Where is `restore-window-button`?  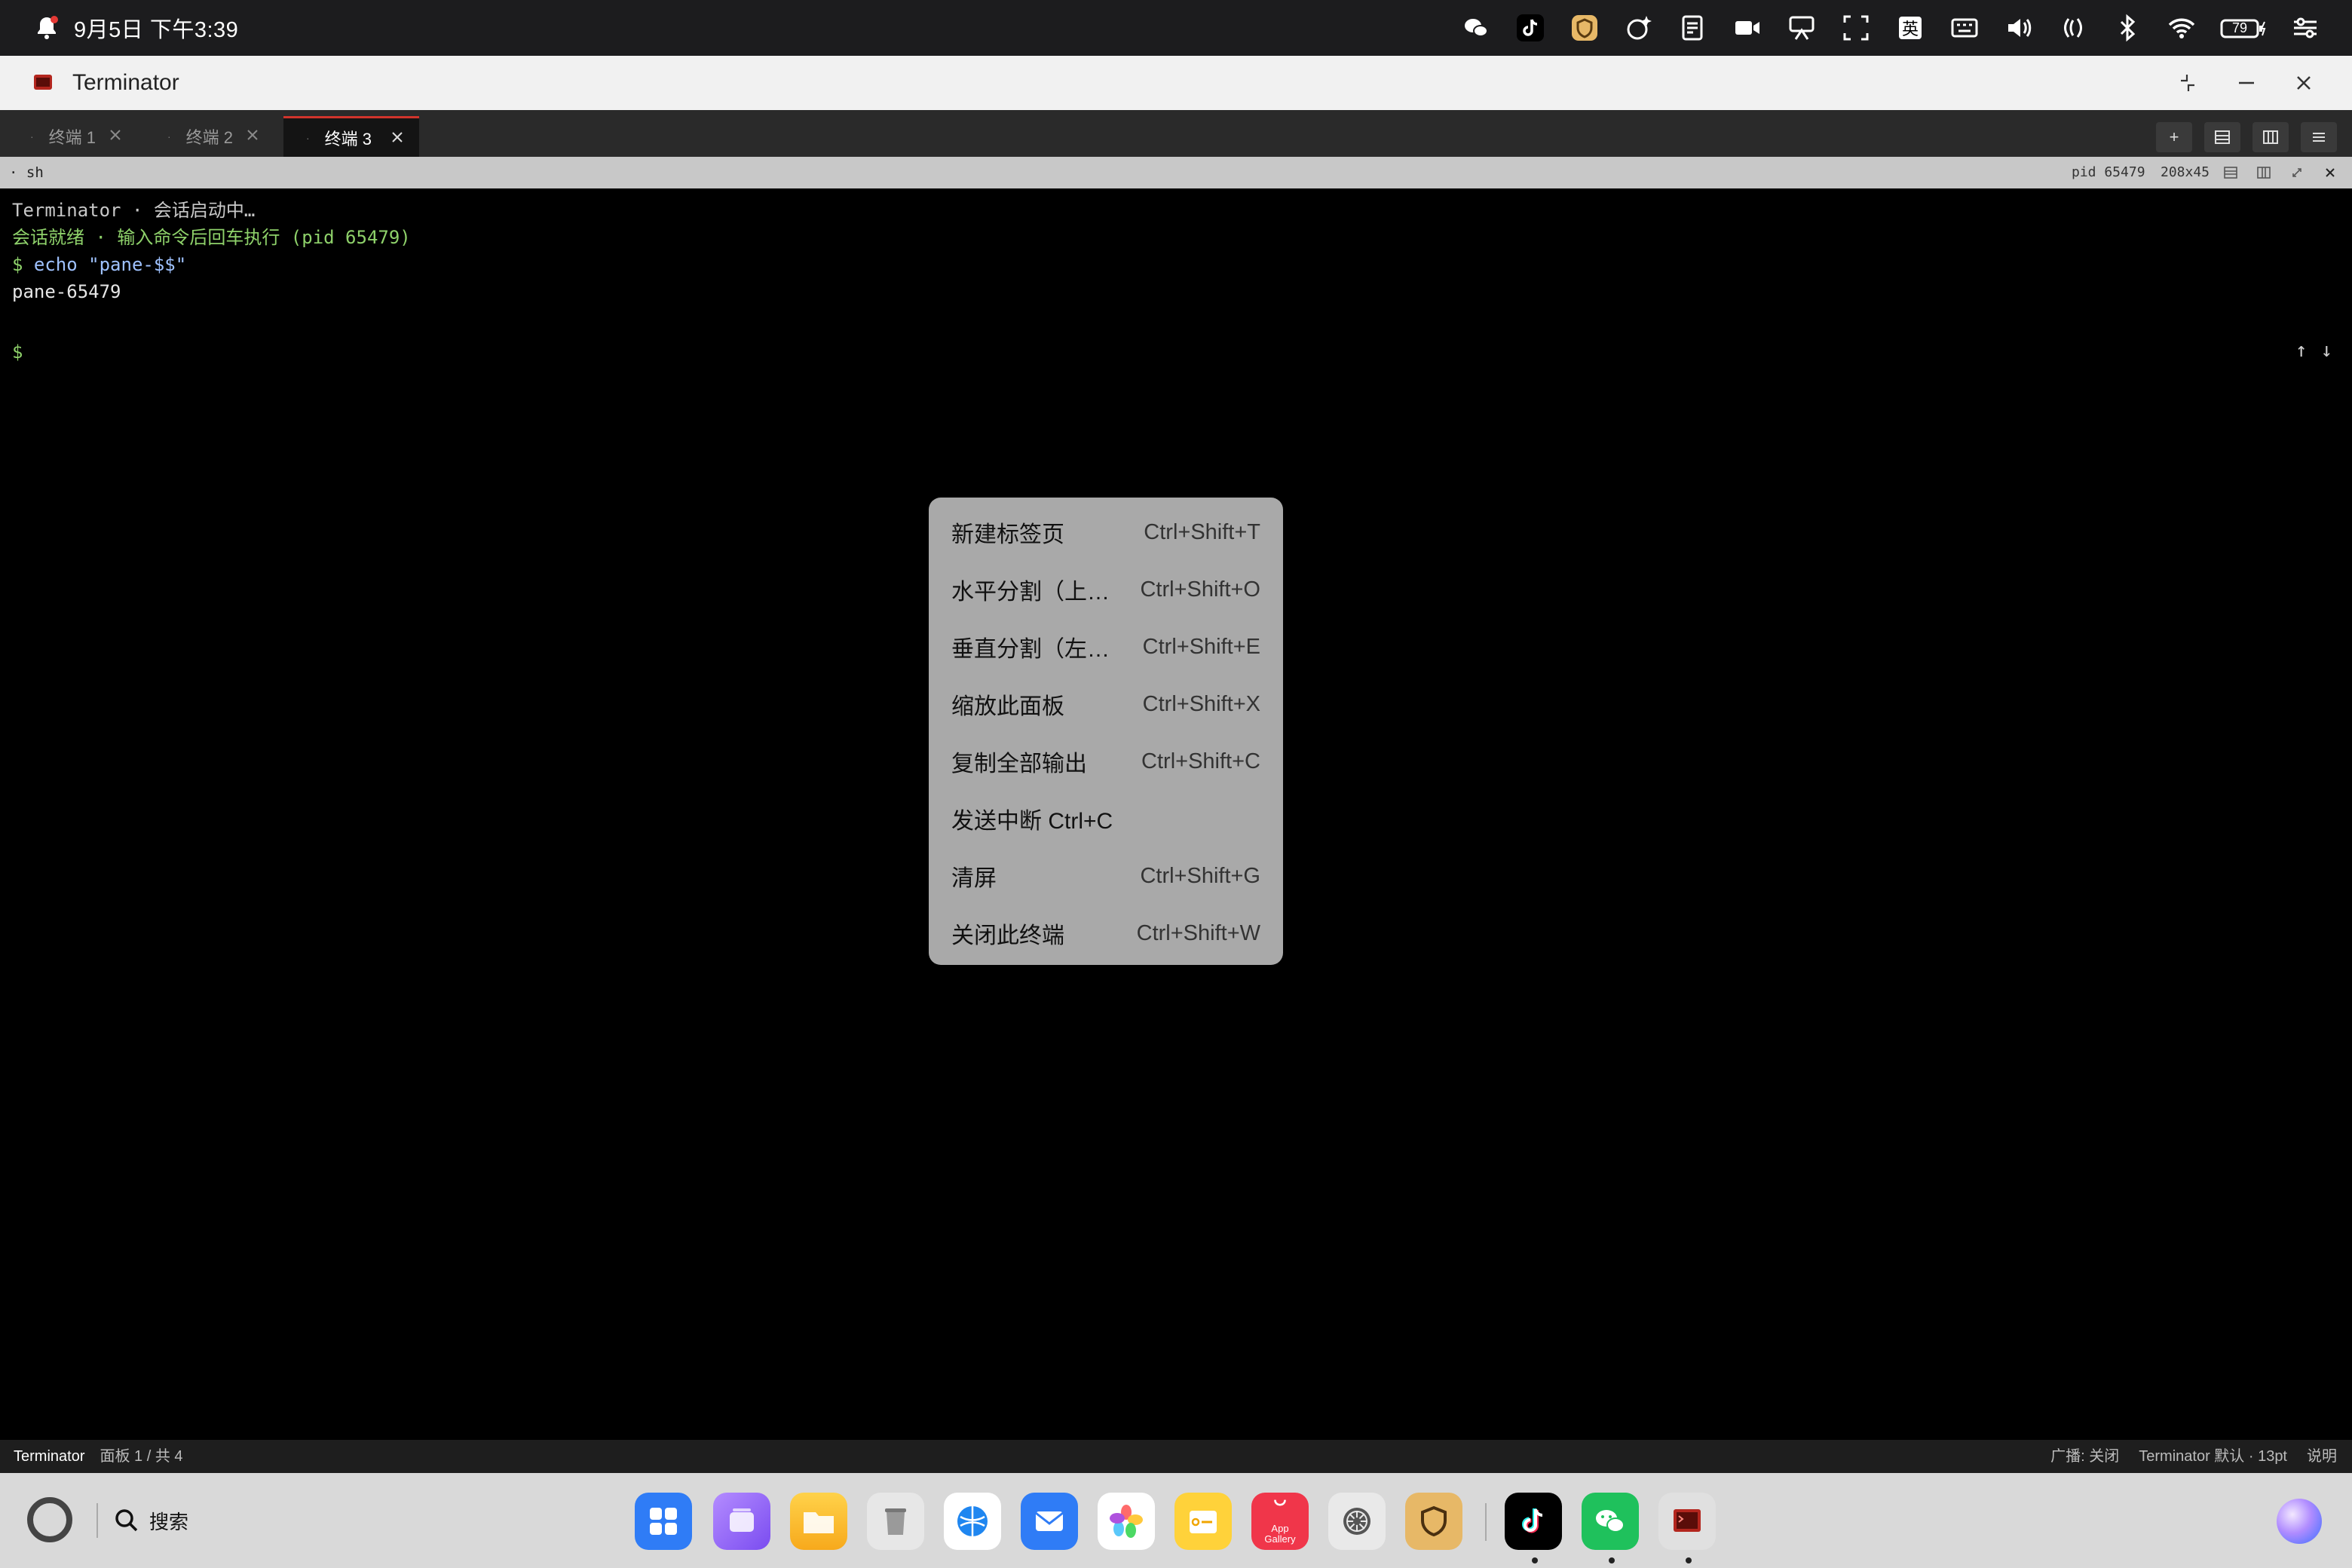 restore-window-button is located at coordinates (2187, 83).